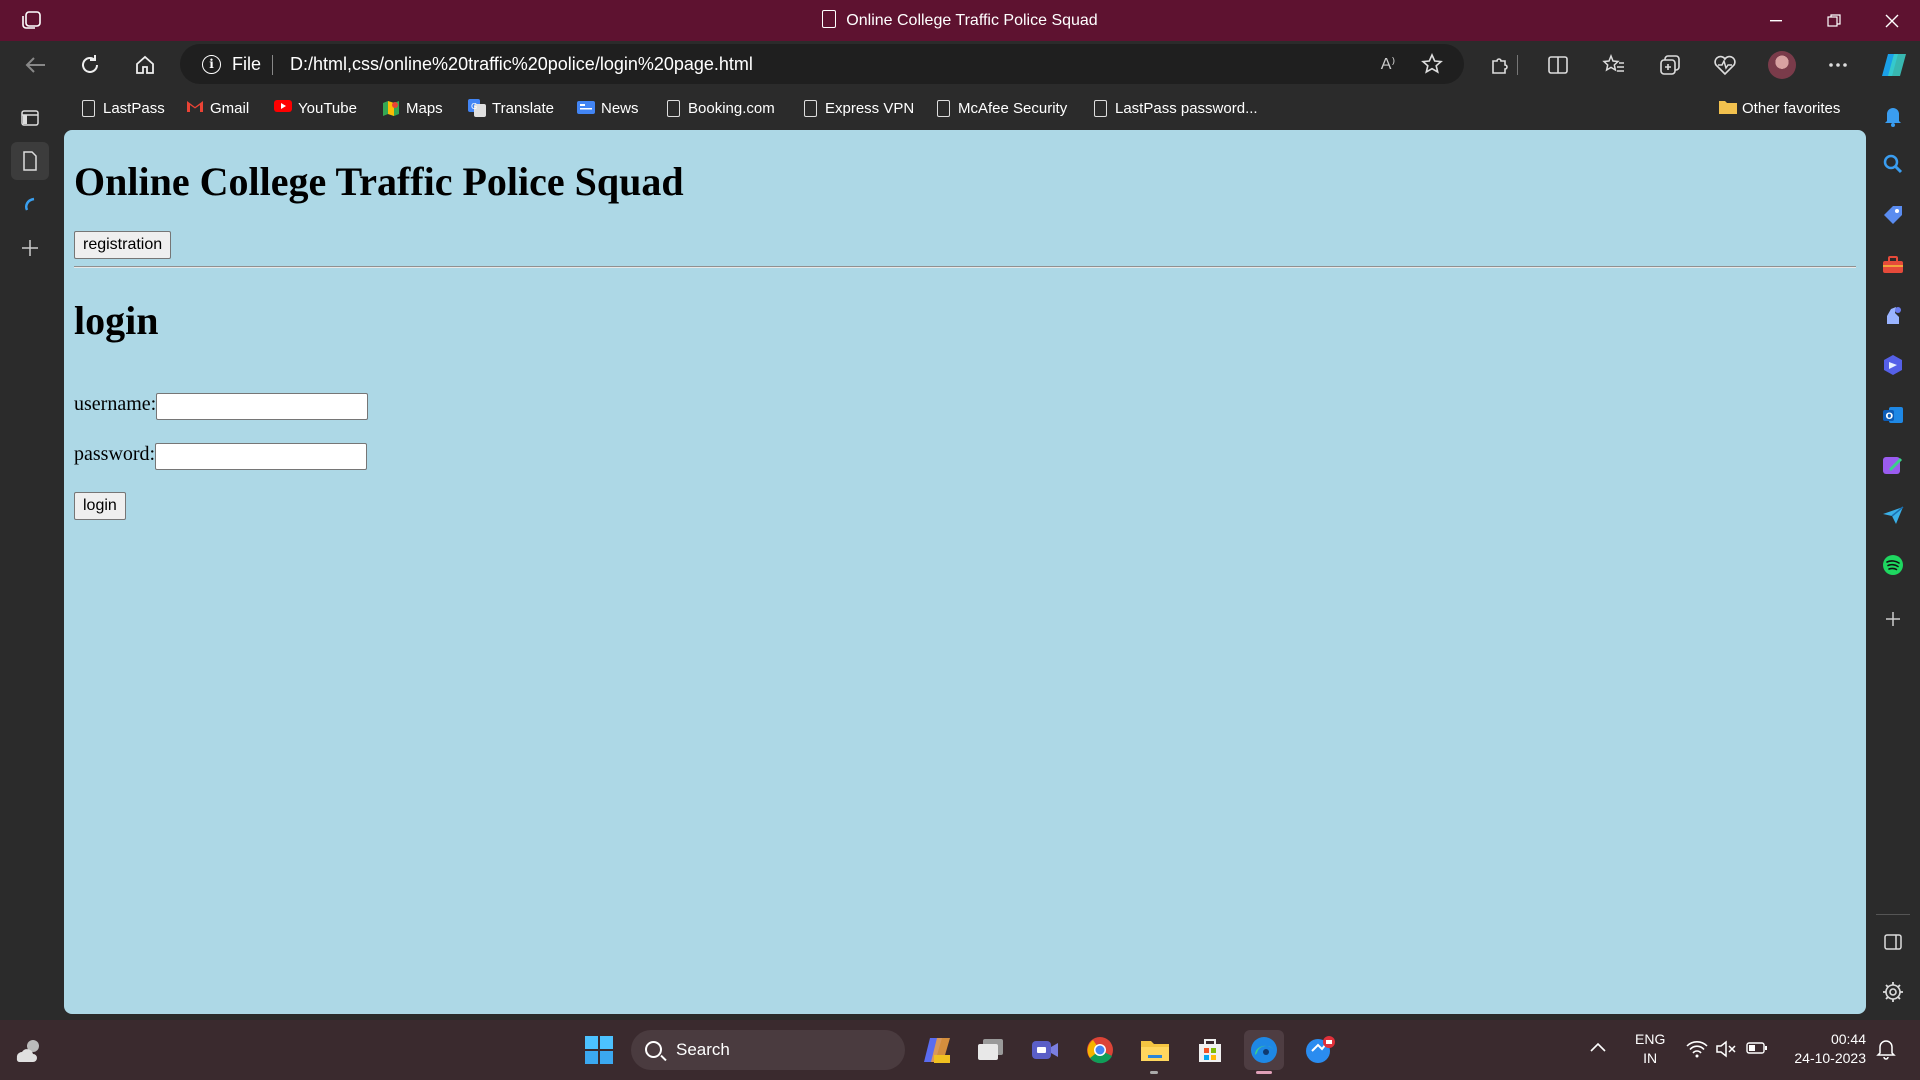 The height and width of the screenshot is (1080, 1920). What do you see at coordinates (1154, 1072) in the screenshot?
I see `running-app-indicator` at bounding box center [1154, 1072].